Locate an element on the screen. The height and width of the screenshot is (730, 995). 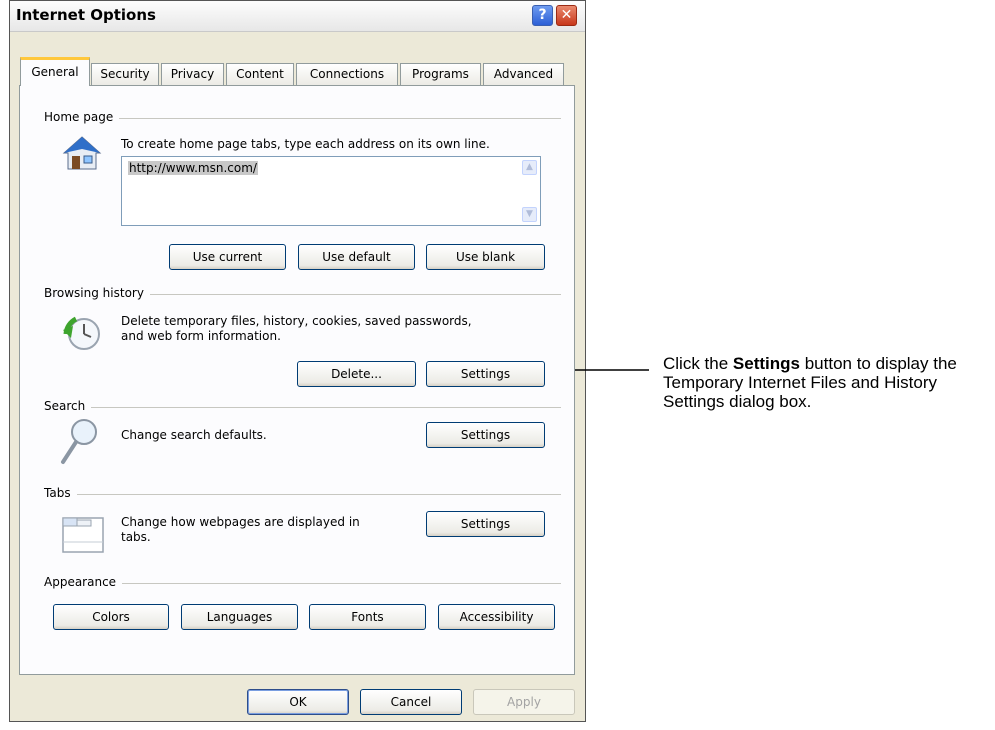
search-settings-button: Settings is located at coordinates (485, 435).